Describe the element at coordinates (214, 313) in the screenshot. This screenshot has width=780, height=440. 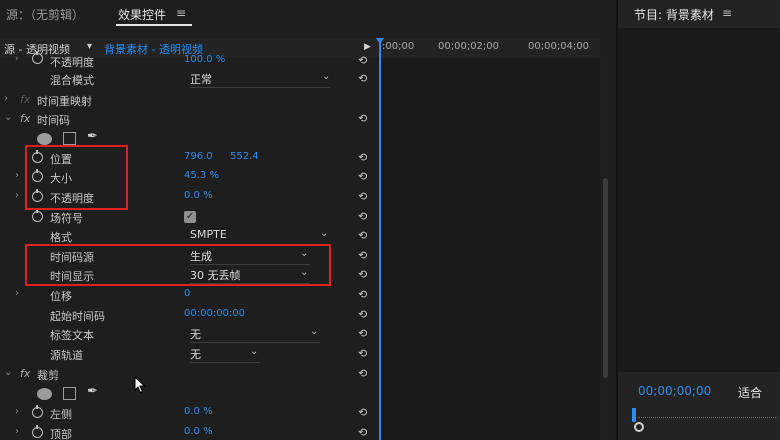
I see `start-timecode-value: 00:00:00:00` at that location.